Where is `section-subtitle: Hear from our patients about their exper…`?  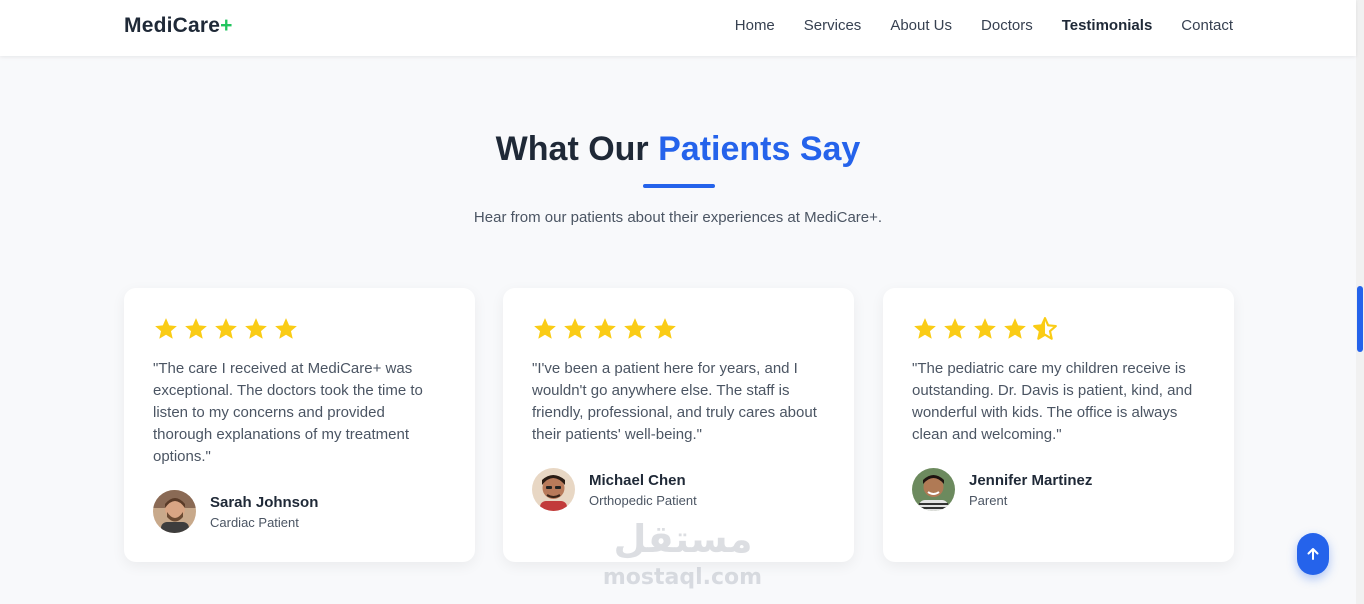
section-subtitle: Hear from our patients about their exper… is located at coordinates (678, 217).